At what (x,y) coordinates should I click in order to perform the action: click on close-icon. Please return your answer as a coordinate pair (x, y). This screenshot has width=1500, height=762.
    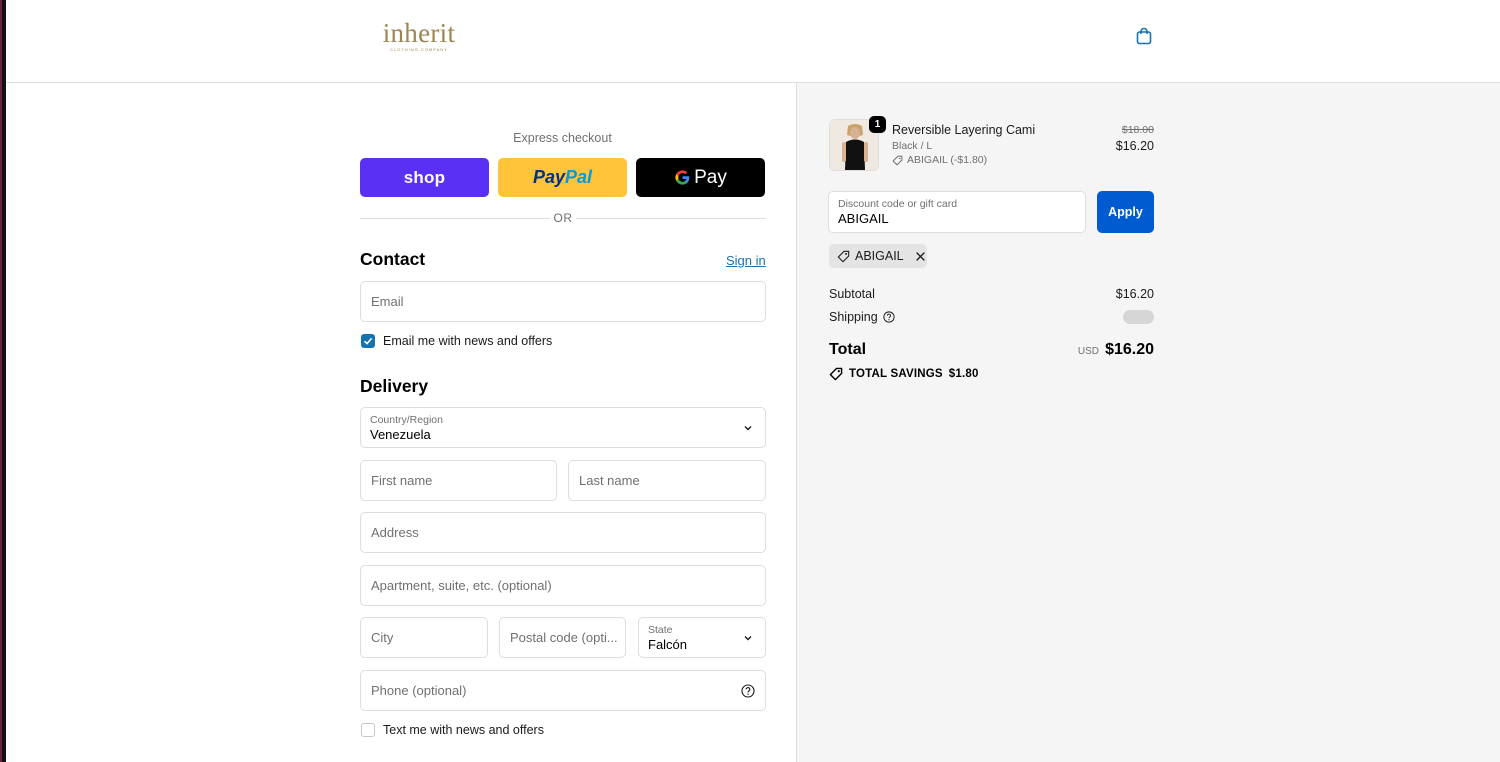
    Looking at the image, I should click on (920, 256).